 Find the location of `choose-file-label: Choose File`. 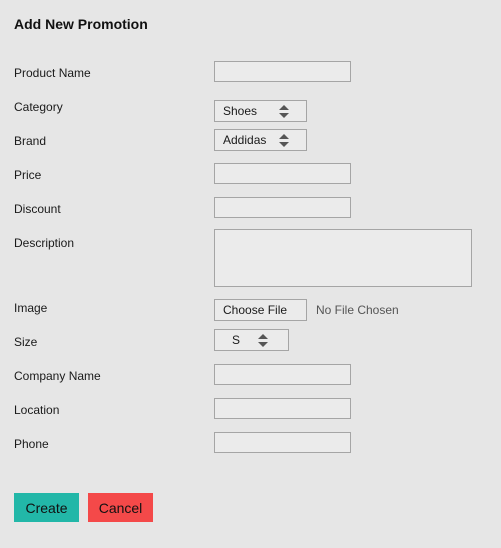

choose-file-label: Choose File is located at coordinates (255, 310).